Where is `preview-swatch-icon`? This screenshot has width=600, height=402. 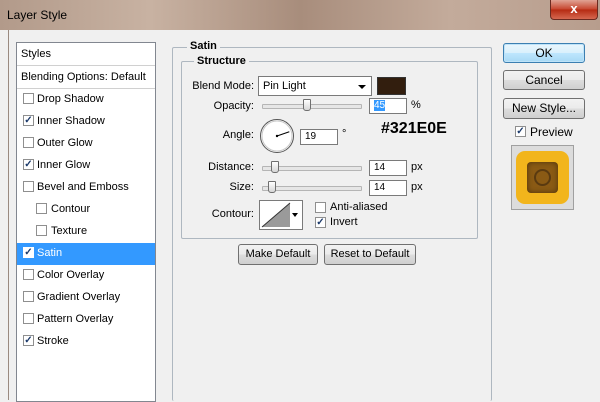
preview-swatch-icon is located at coordinates (542, 177).